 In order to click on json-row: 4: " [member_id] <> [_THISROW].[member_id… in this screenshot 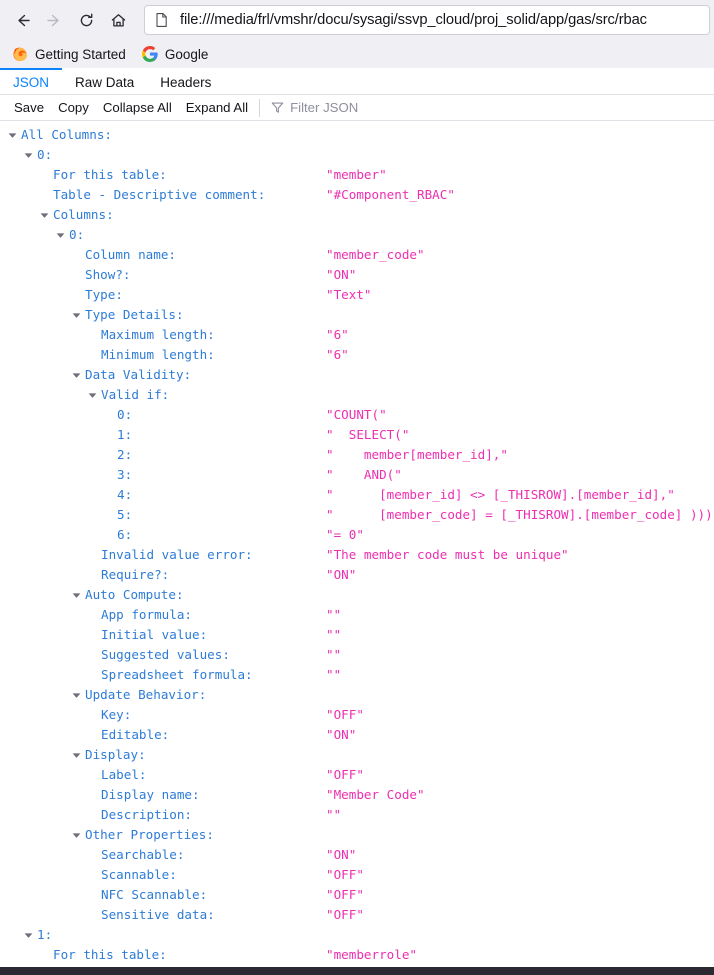, I will do `click(357, 495)`.